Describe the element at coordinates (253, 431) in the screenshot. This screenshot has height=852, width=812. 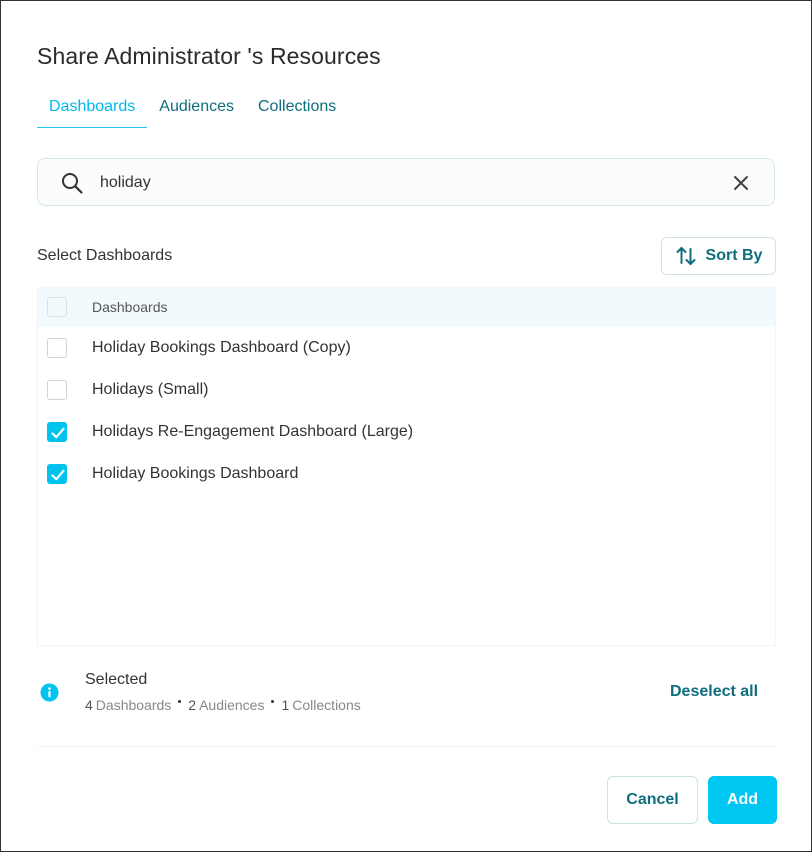
I see `item-label: Holidays Re-Engagement Dashboard (Large)` at that location.